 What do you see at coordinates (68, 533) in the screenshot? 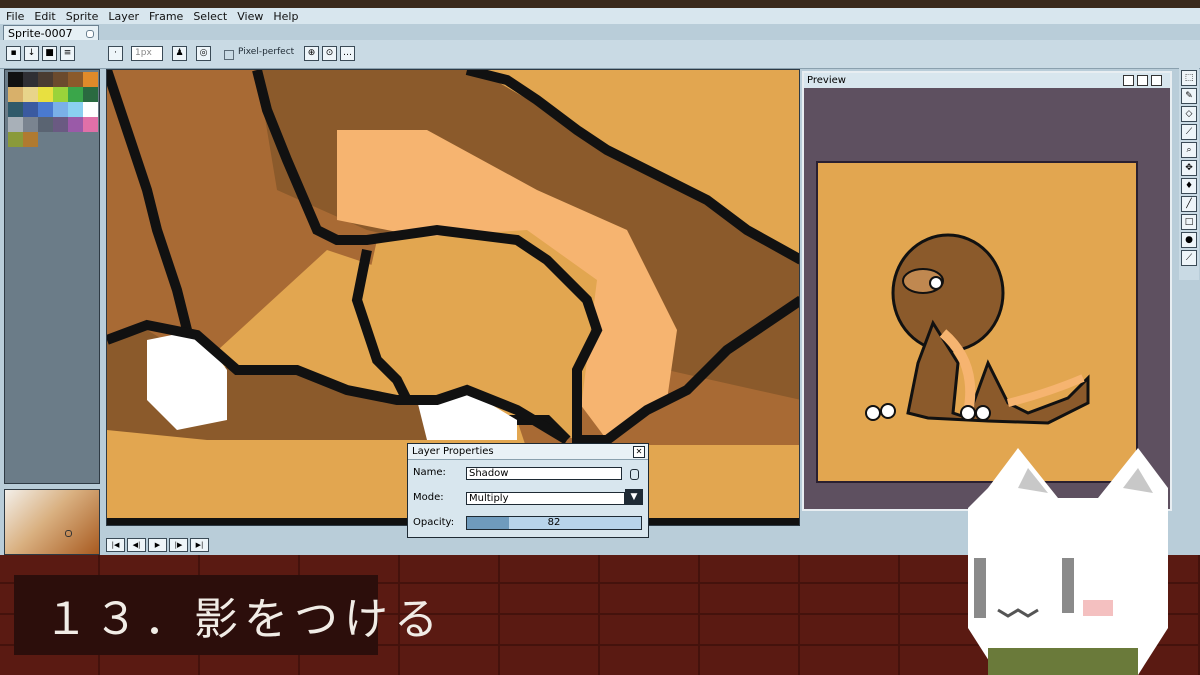
I see `color-picker-cursor` at bounding box center [68, 533].